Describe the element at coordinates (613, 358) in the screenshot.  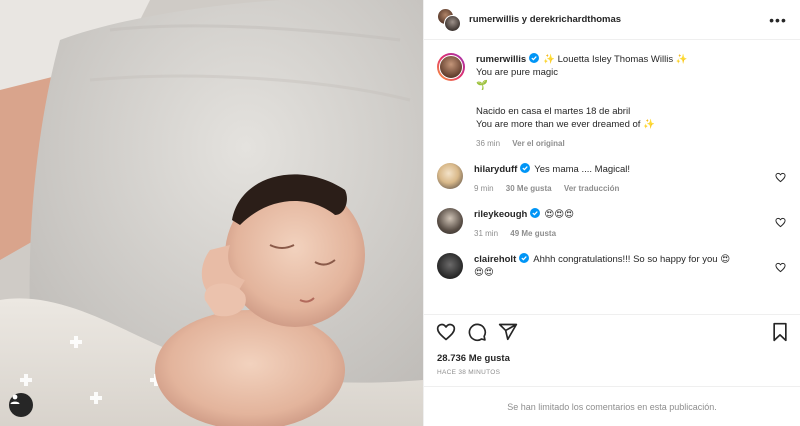
I see `likes-count: 28.736 Me gusta` at that location.